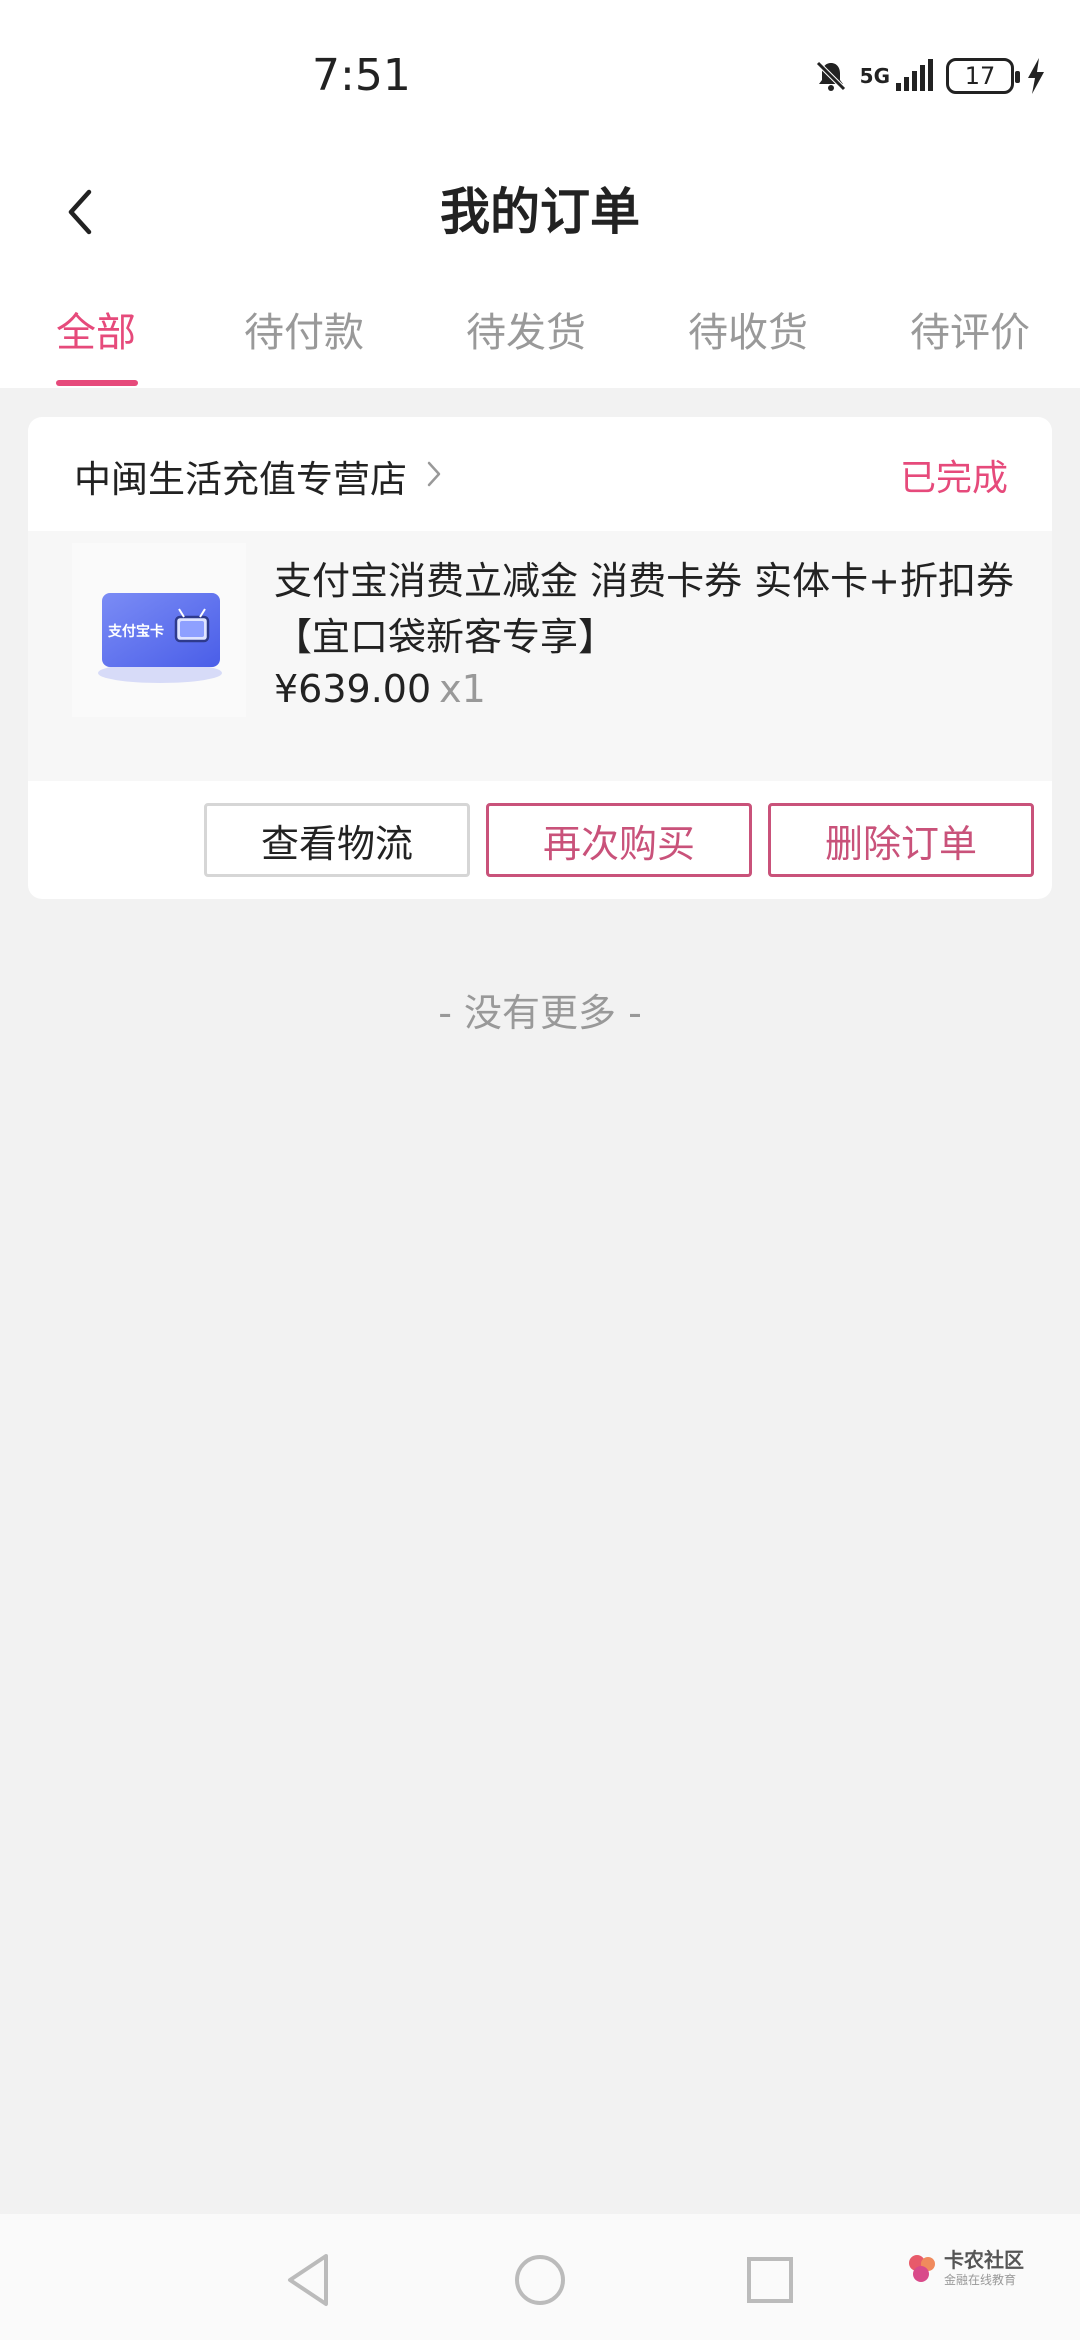 Image resolution: width=1080 pixels, height=2340 pixels. What do you see at coordinates (240, 476) in the screenshot?
I see `store-name: 中闽生活充值专营店` at bounding box center [240, 476].